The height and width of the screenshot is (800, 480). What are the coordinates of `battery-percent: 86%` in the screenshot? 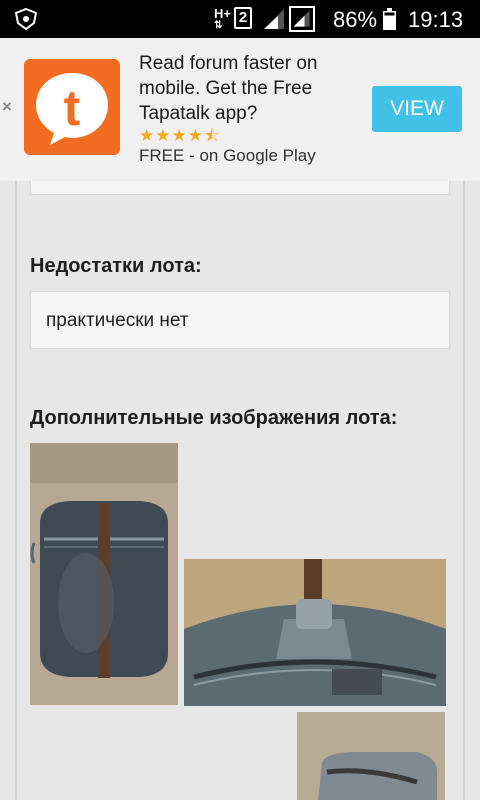 It's located at (355, 19).